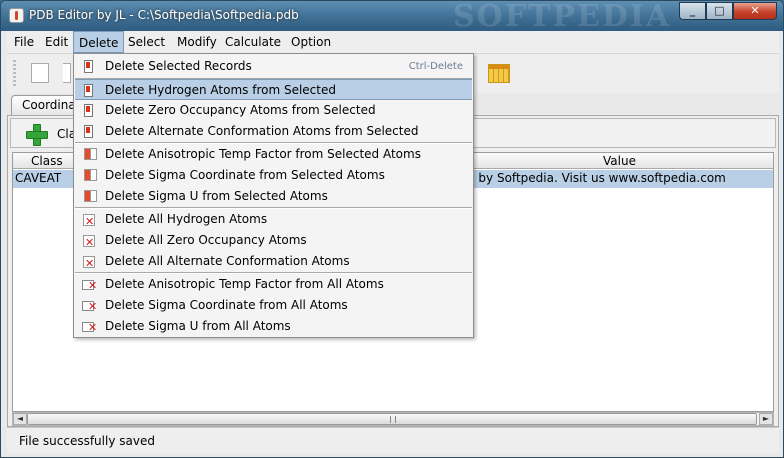 Image resolution: width=784 pixels, height=458 pixels. I want to click on menu-item-delete-hydrogen-selected: Delete Hydrogen Atoms from Selected, so click(273, 89).